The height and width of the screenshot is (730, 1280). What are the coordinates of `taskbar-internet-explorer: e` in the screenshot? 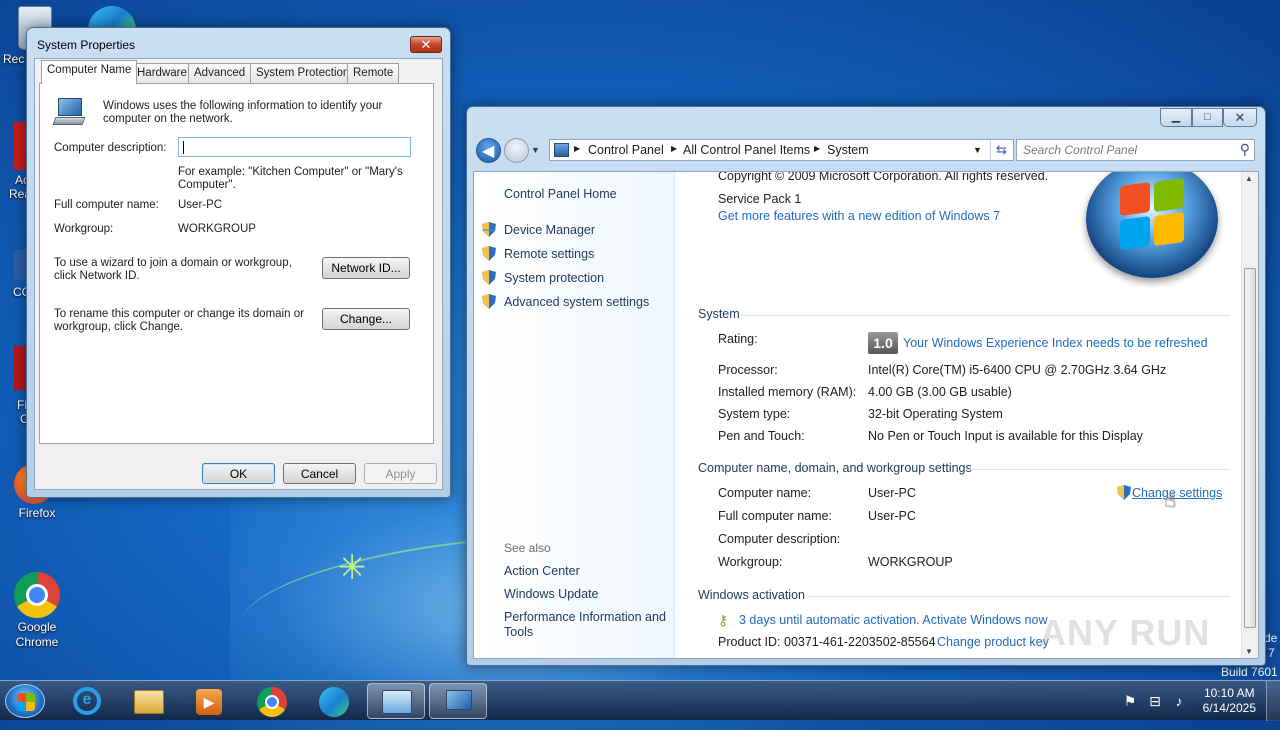 It's located at (87, 701).